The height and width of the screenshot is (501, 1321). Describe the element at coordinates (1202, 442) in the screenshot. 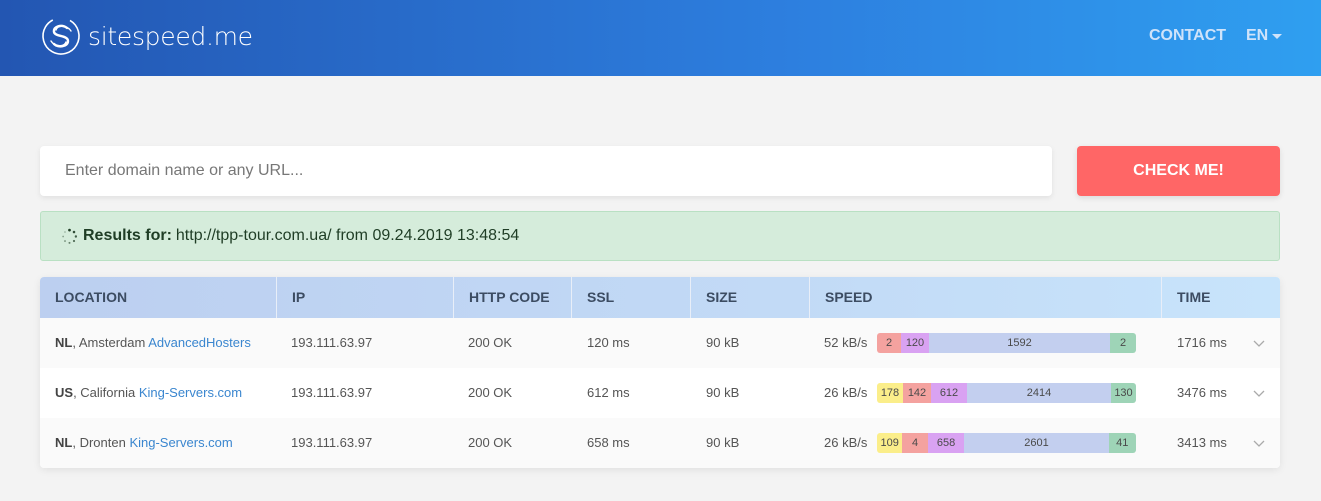

I see `time-cell: 3413 ms` at that location.